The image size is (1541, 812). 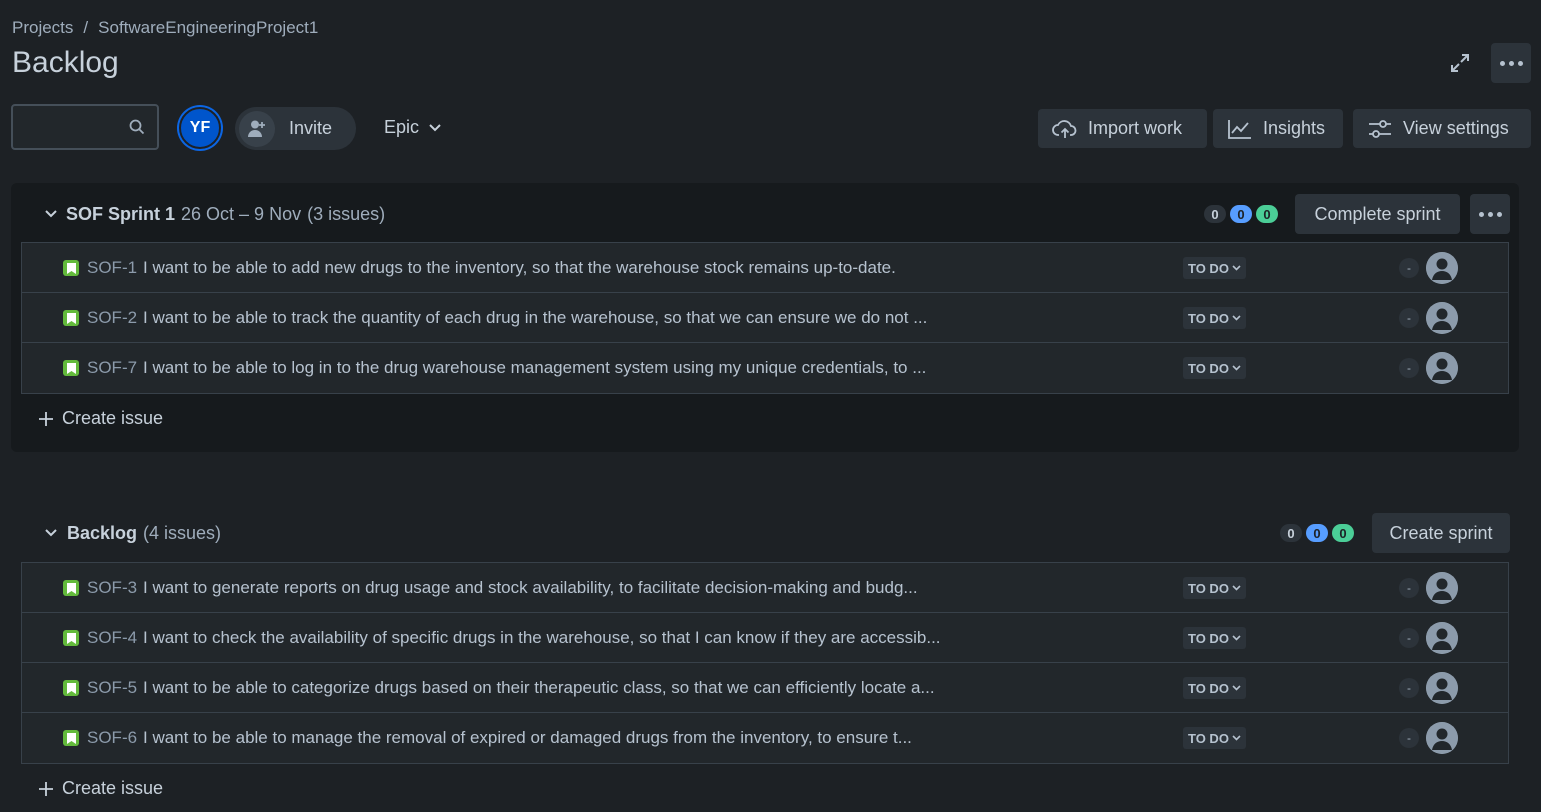 What do you see at coordinates (1267, 214) in the screenshot?
I see `done-count-badge: 0` at bounding box center [1267, 214].